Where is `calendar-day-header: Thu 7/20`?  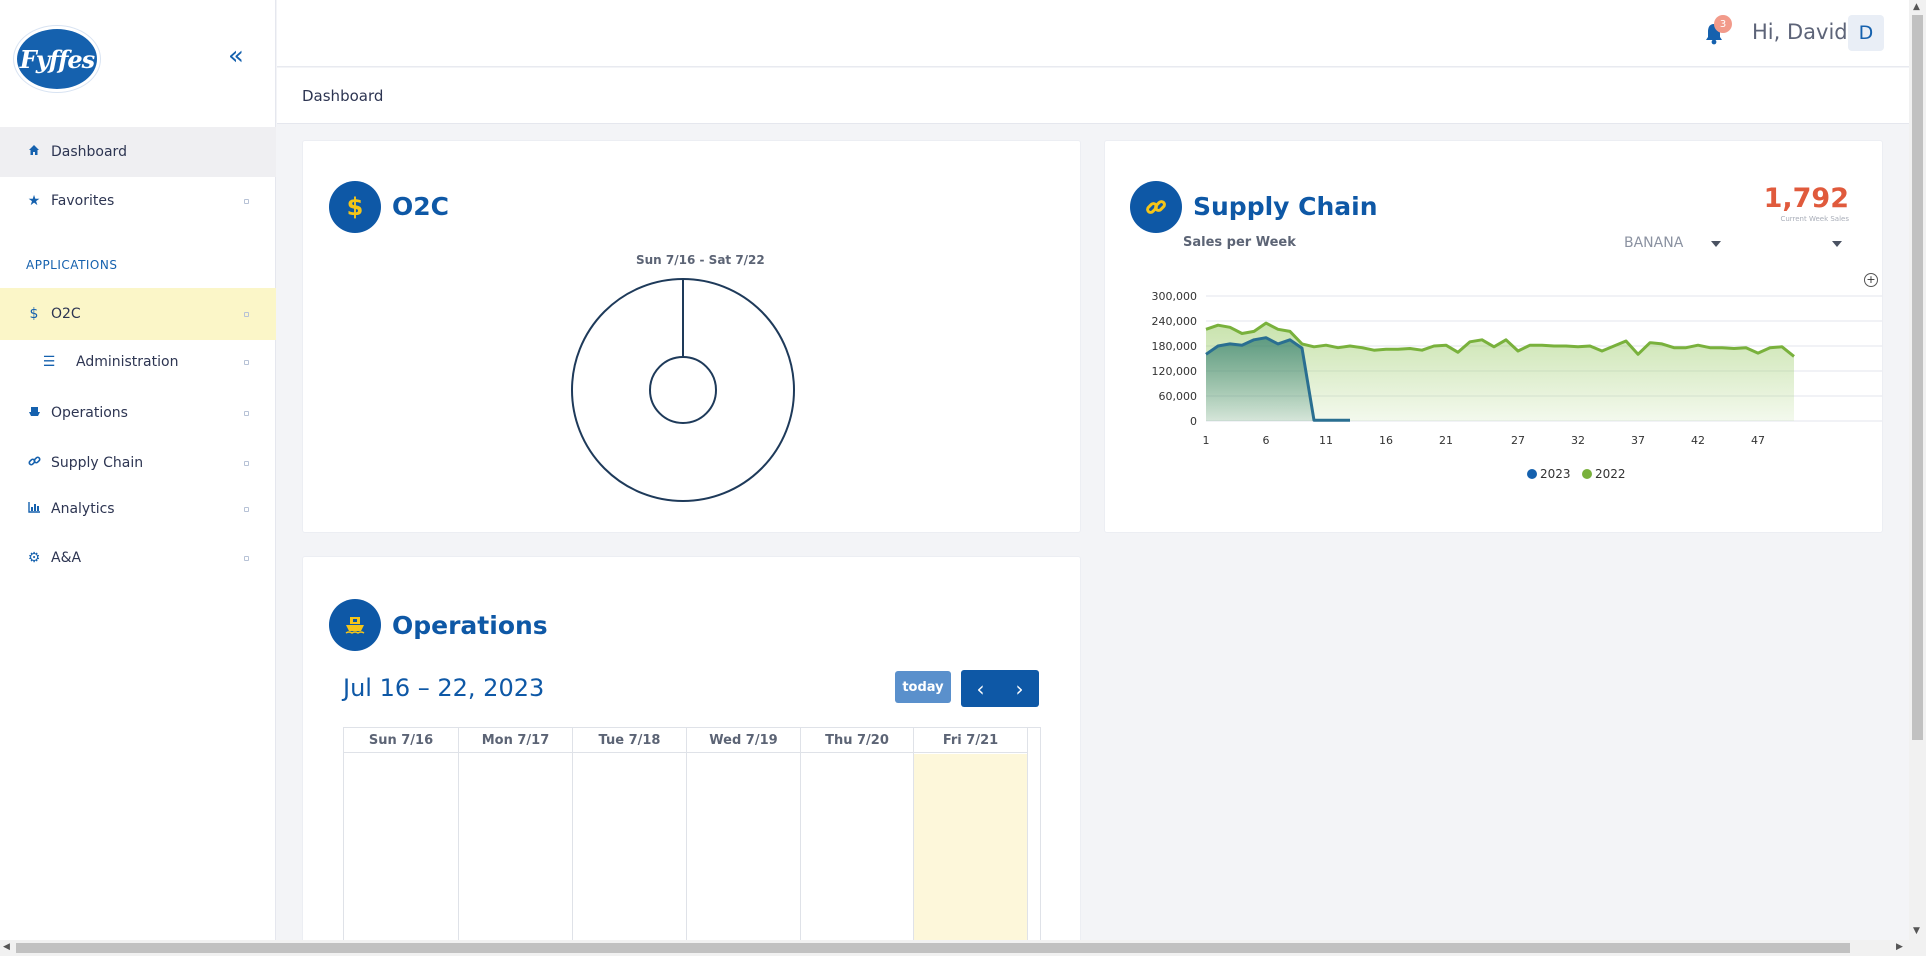 calendar-day-header: Thu 7/20 is located at coordinates (857, 740).